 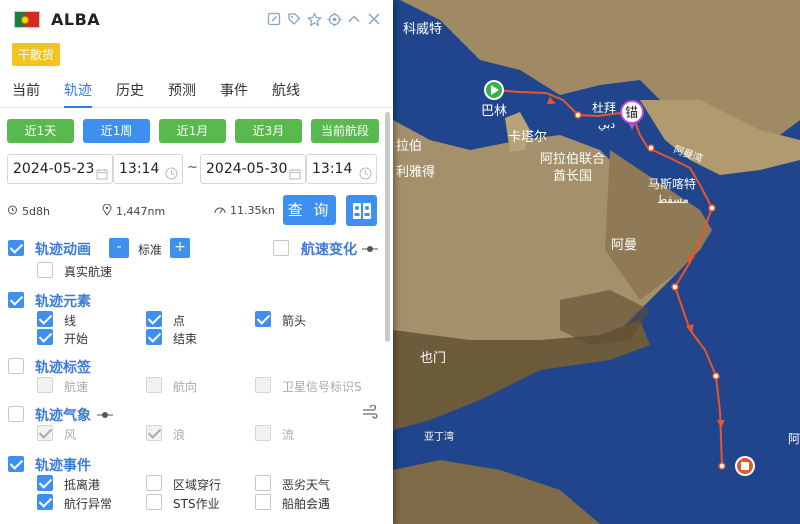 I want to click on close-icon, so click(x=374, y=19).